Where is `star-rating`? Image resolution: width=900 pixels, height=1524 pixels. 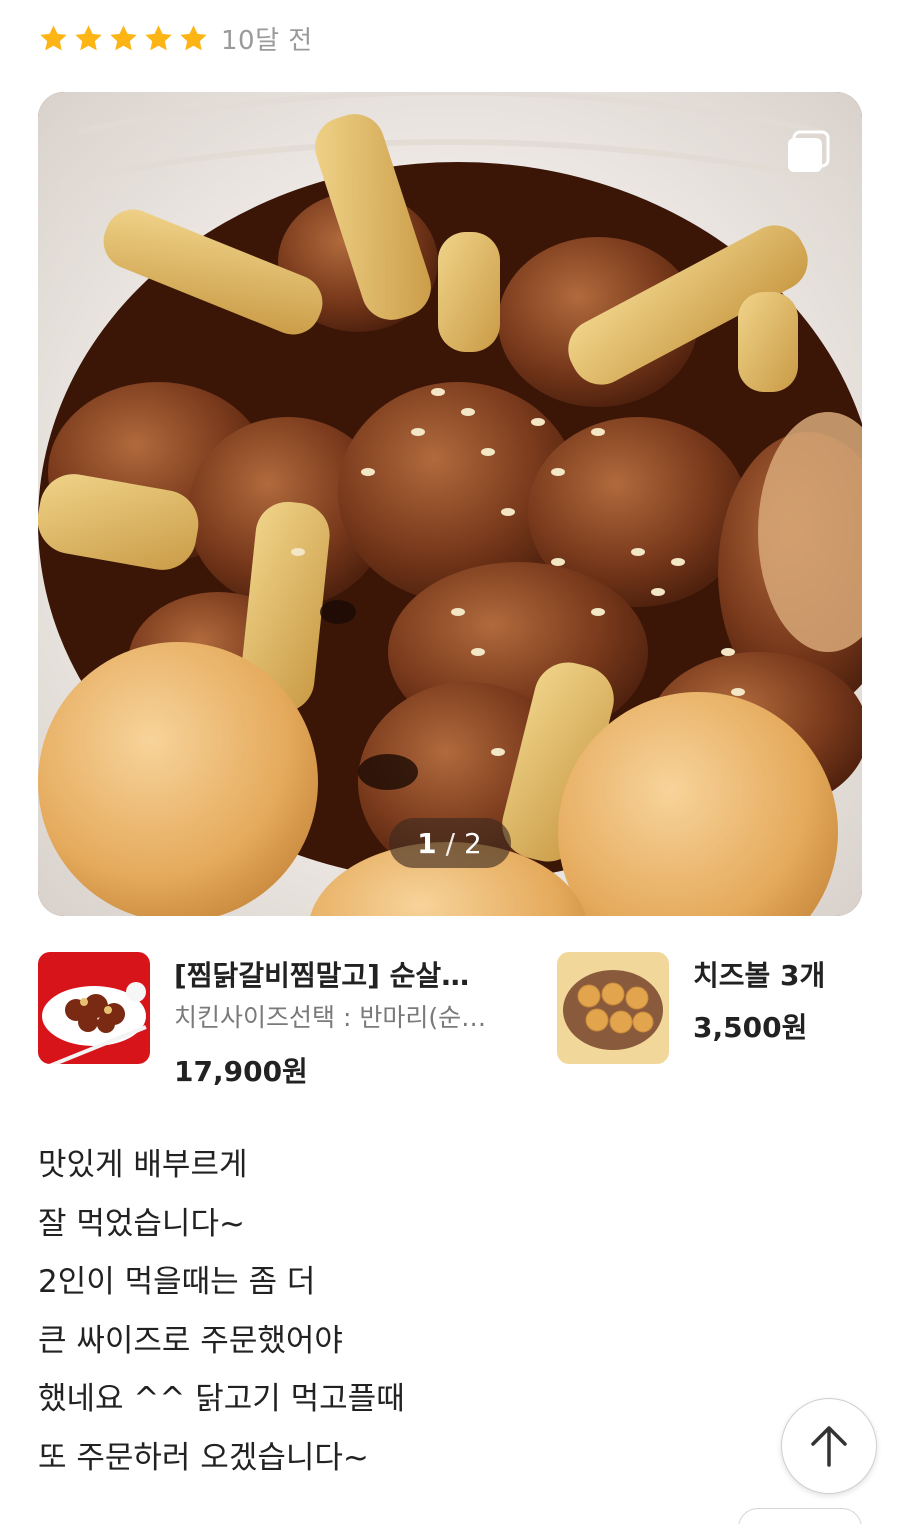
star-rating is located at coordinates (123, 38).